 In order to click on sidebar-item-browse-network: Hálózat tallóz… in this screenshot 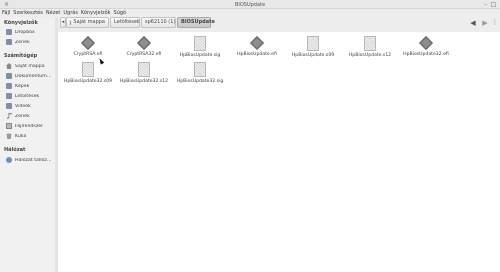, I will do `click(30, 160)`.